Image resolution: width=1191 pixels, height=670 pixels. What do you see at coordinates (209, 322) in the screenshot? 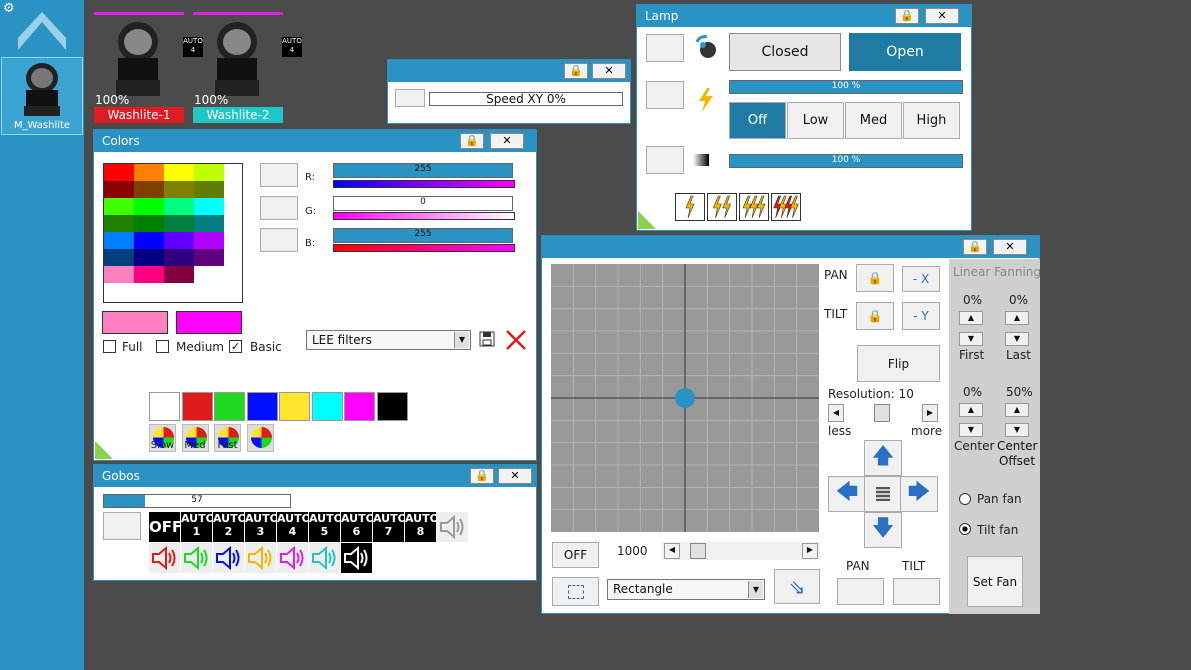
I see `current-color-swatch` at bounding box center [209, 322].